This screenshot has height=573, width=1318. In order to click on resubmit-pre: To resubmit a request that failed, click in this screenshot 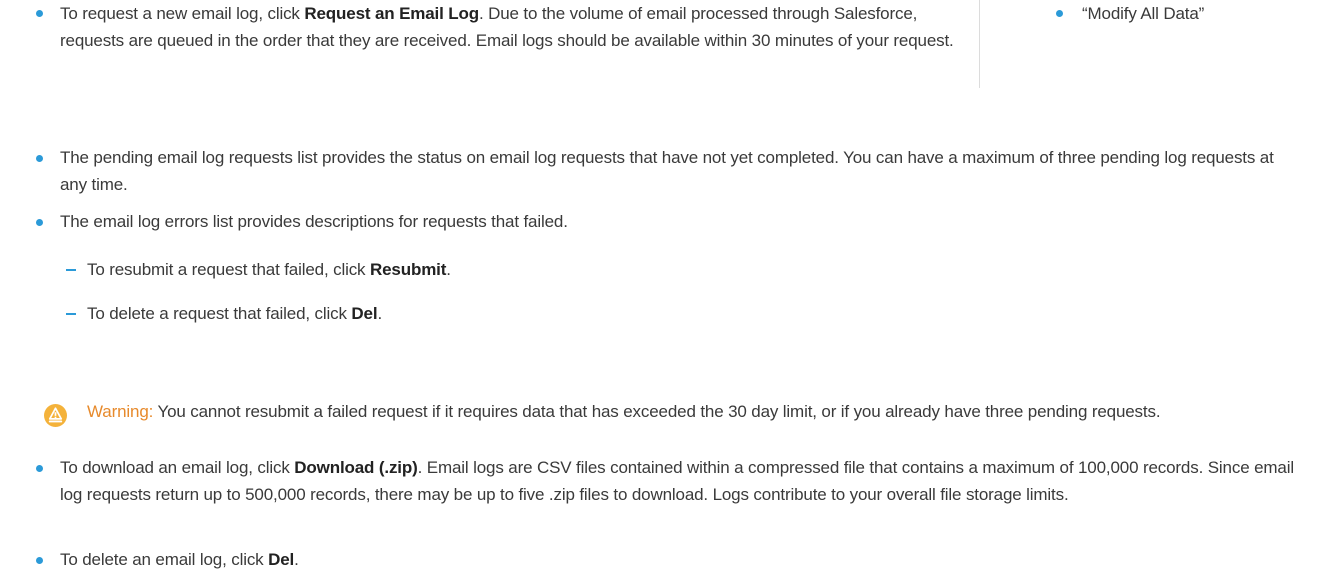, I will do `click(228, 269)`.